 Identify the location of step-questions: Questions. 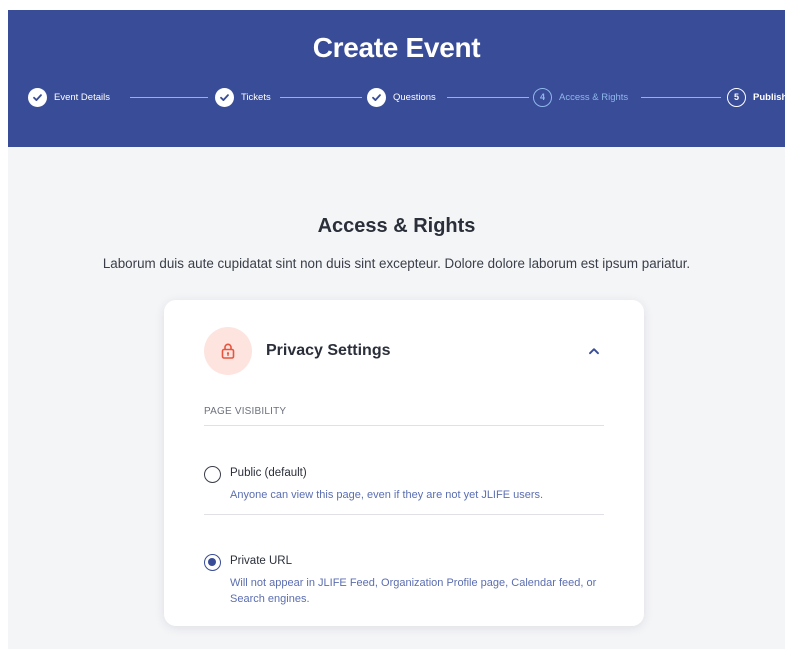
(401, 97).